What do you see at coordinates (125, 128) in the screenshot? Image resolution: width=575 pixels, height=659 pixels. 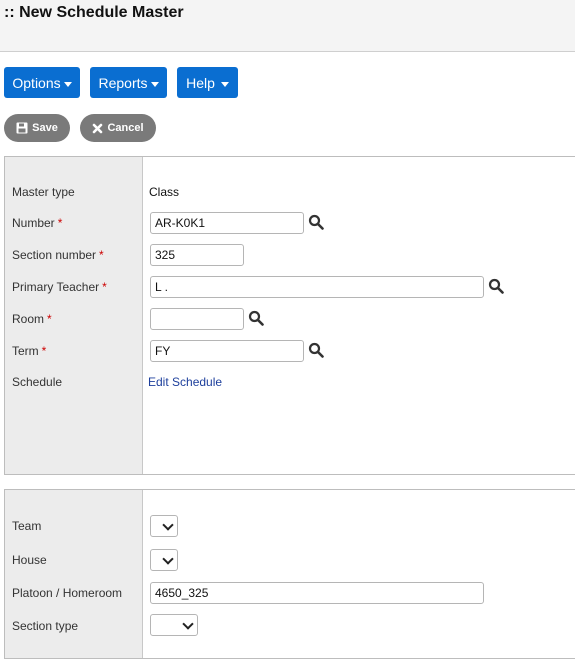 I see `cancel-button-label: Cancel` at bounding box center [125, 128].